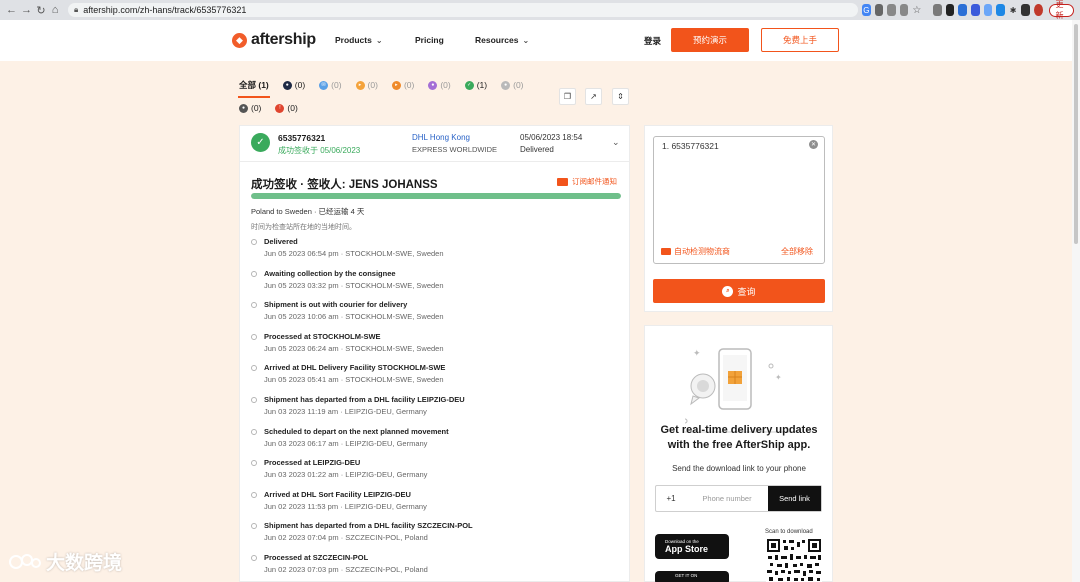 This screenshot has height=582, width=1080. Describe the element at coordinates (692, 546) in the screenshot. I see `app-store-button: Download on the App Store` at that location.